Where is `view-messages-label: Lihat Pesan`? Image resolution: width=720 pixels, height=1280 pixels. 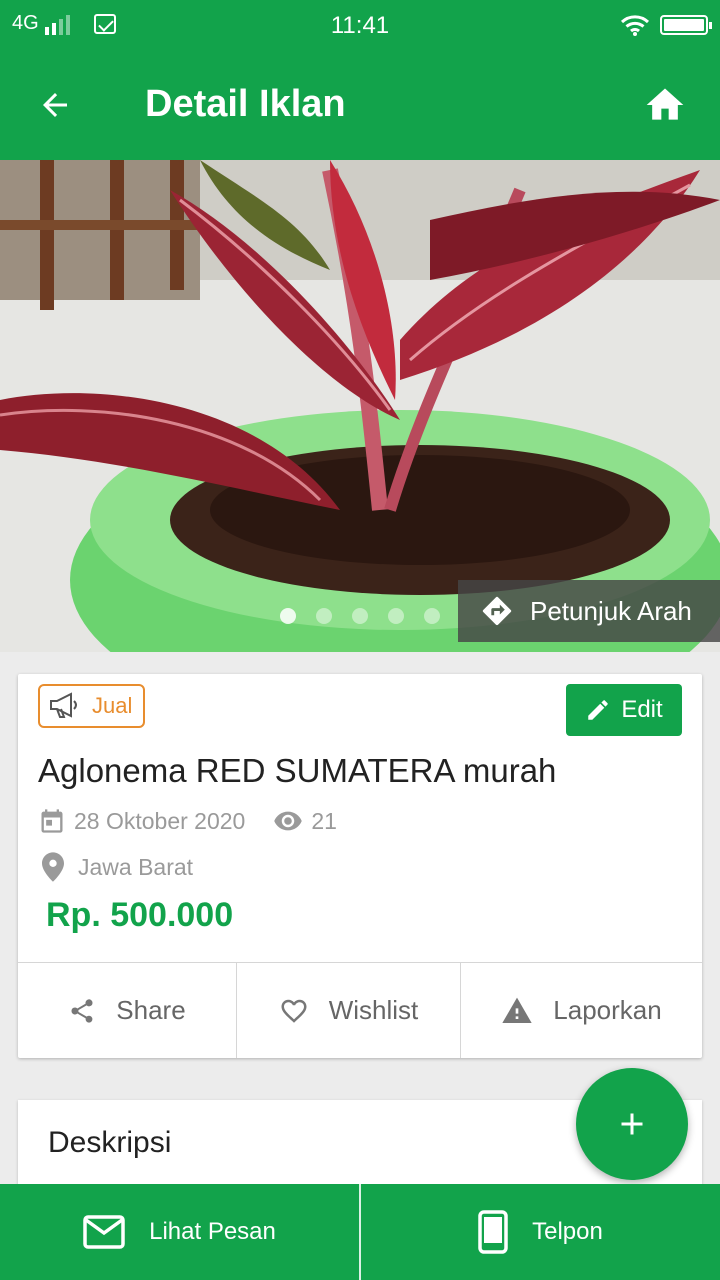 view-messages-label: Lihat Pesan is located at coordinates (212, 1231).